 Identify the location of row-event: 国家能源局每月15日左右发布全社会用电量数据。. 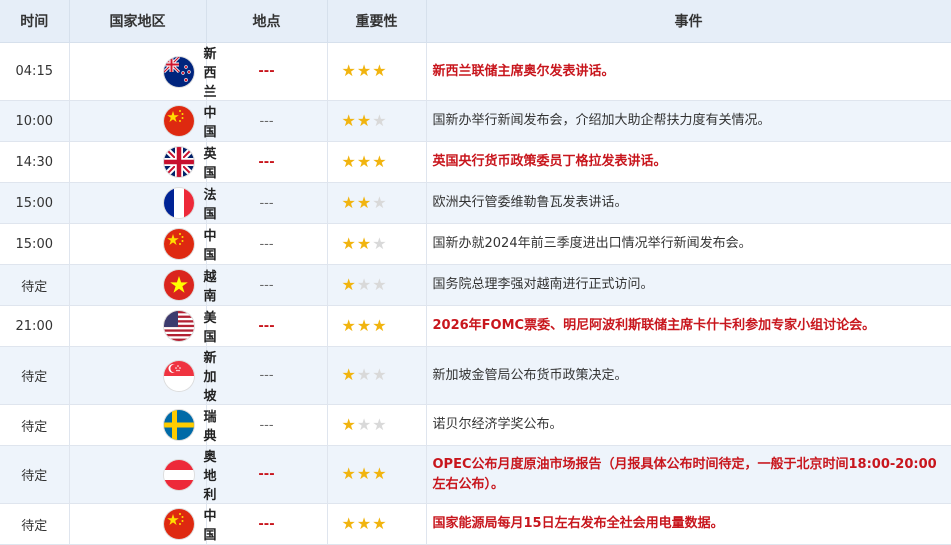
(688, 524).